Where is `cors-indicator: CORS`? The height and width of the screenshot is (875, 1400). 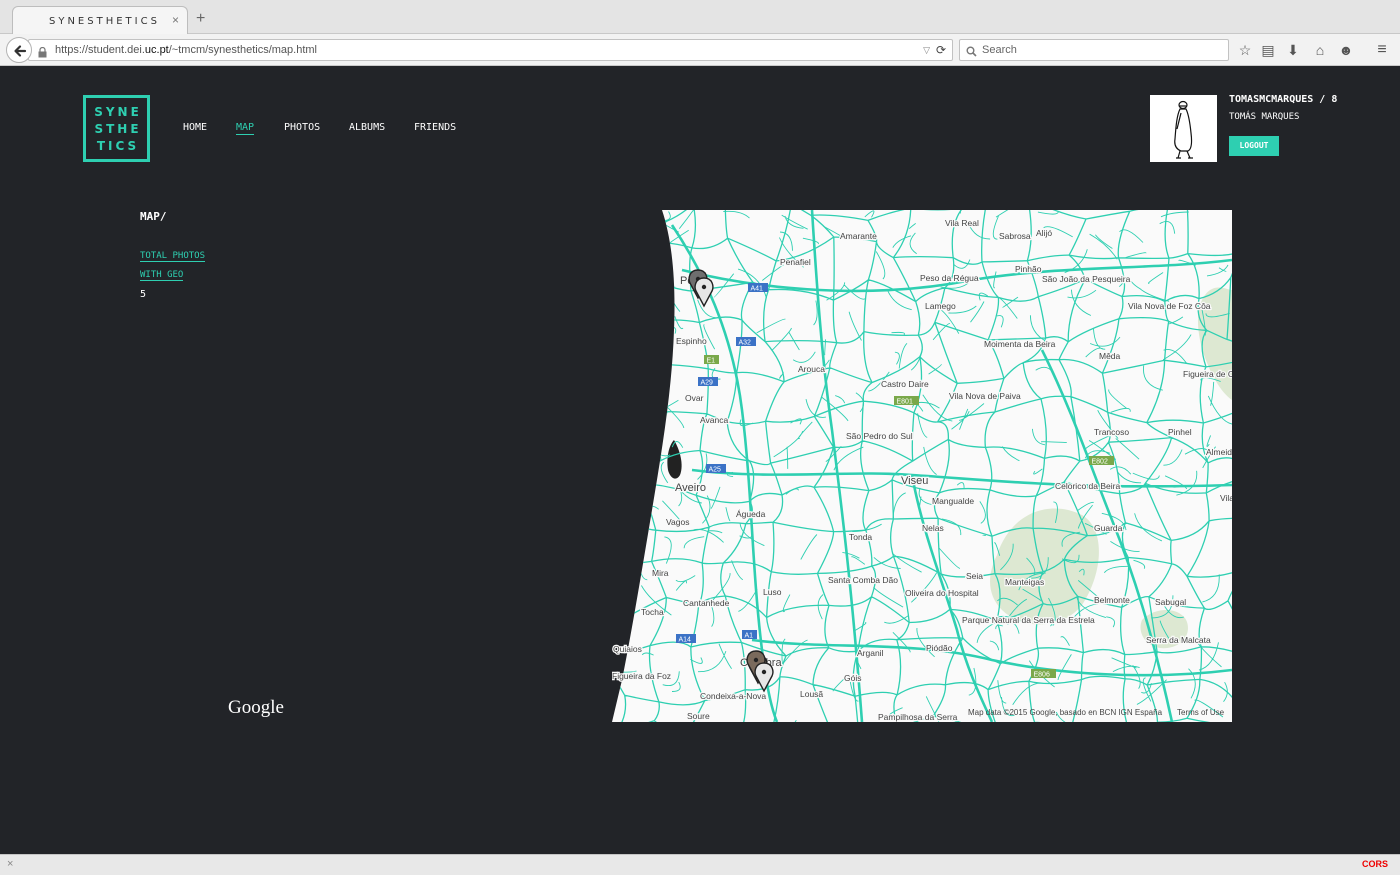 cors-indicator: CORS is located at coordinates (1375, 864).